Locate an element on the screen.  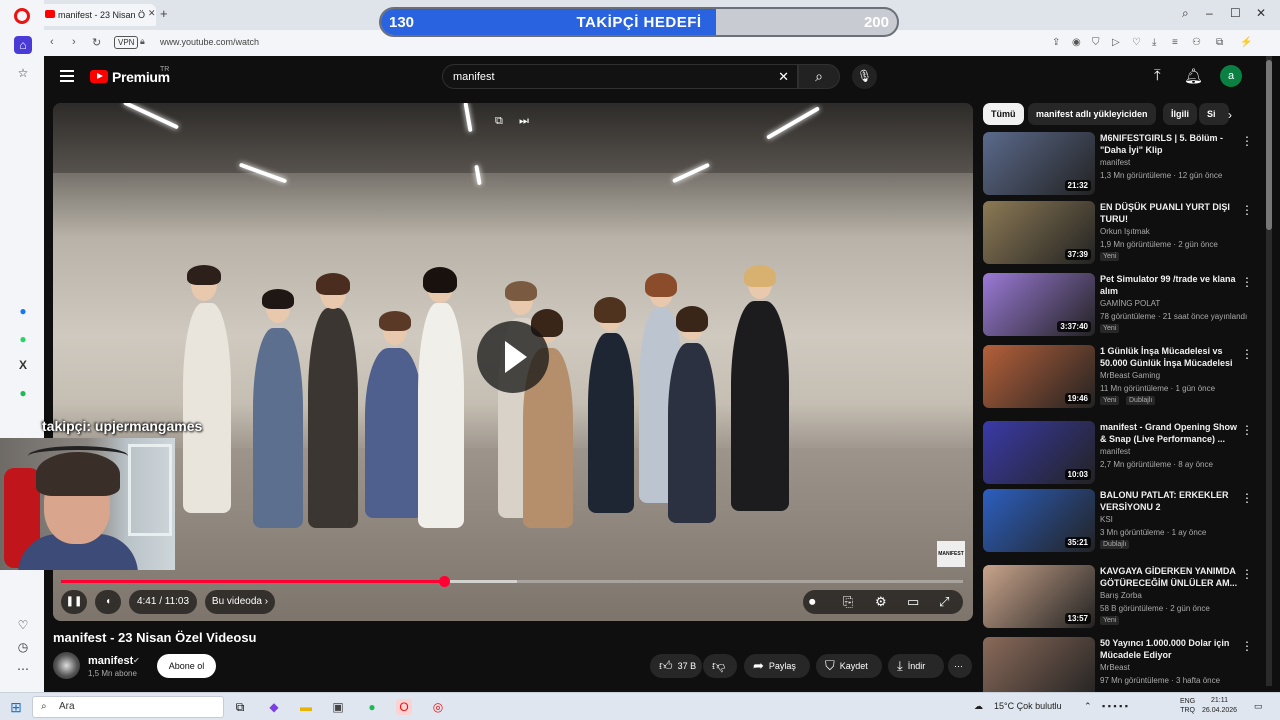
search-tabs-icon: ⌕ is located at coordinates (1185, 13).